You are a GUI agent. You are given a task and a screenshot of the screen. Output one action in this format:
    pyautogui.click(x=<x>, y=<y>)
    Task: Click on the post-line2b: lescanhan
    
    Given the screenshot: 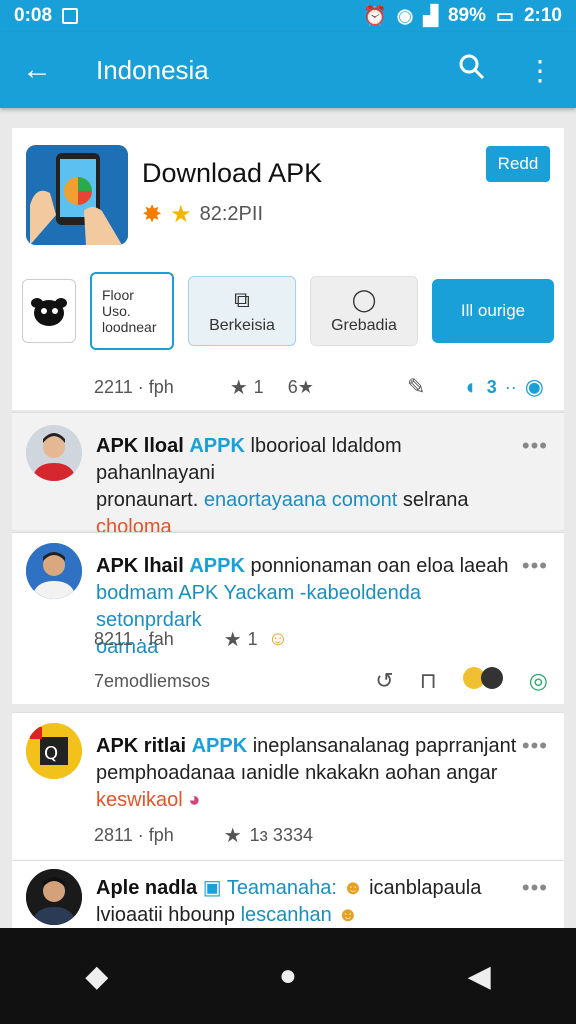 What is the action you would take?
    pyautogui.click(x=286, y=915)
    